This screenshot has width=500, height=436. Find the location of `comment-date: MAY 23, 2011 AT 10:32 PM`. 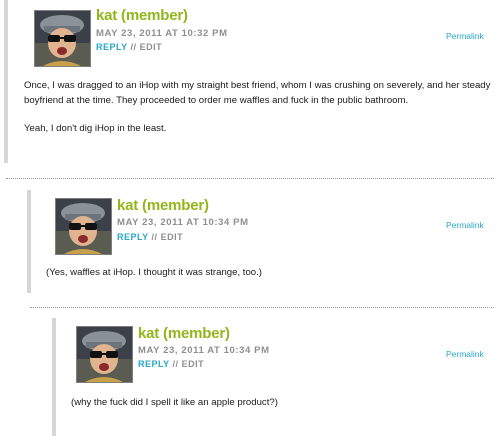

comment-date: MAY 23, 2011 AT 10:32 PM is located at coordinates (162, 33).